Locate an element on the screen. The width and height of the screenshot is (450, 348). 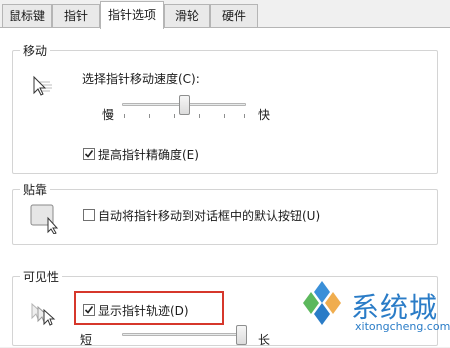
pointer-trails-icon is located at coordinates (43, 314).